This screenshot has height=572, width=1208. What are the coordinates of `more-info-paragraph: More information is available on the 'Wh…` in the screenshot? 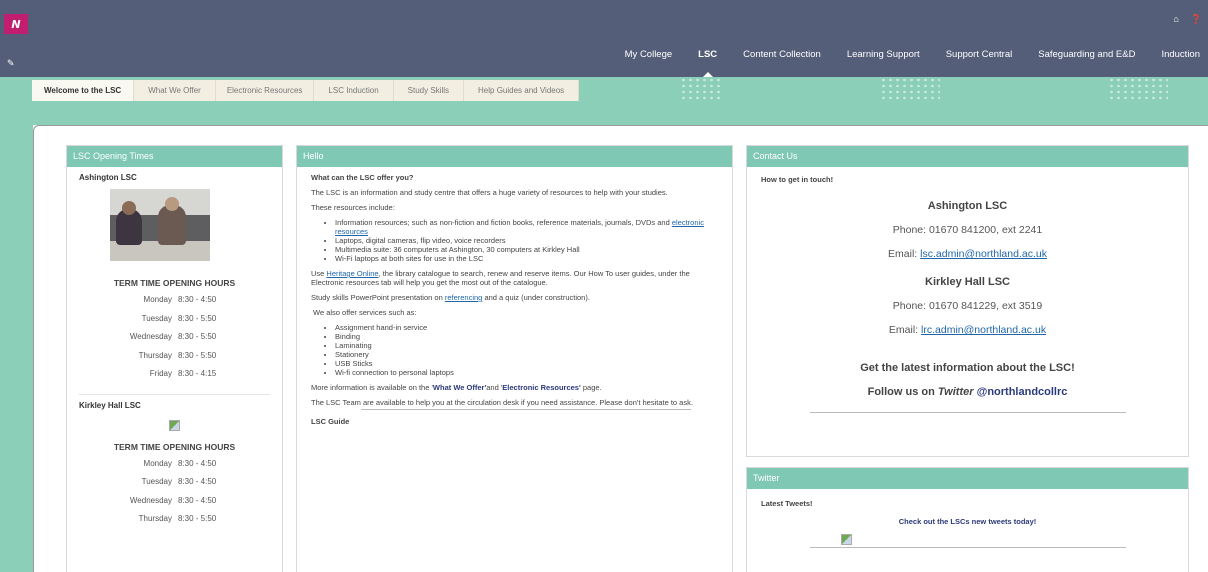 It's located at (456, 387).